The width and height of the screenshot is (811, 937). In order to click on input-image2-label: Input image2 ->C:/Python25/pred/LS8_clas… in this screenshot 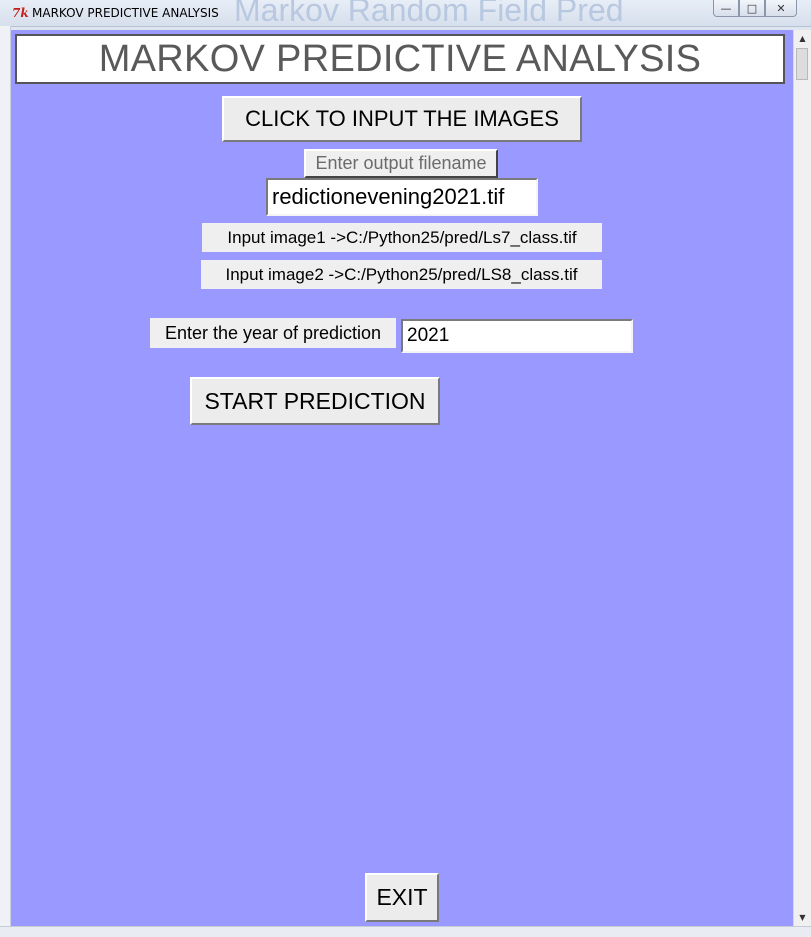, I will do `click(401, 274)`.